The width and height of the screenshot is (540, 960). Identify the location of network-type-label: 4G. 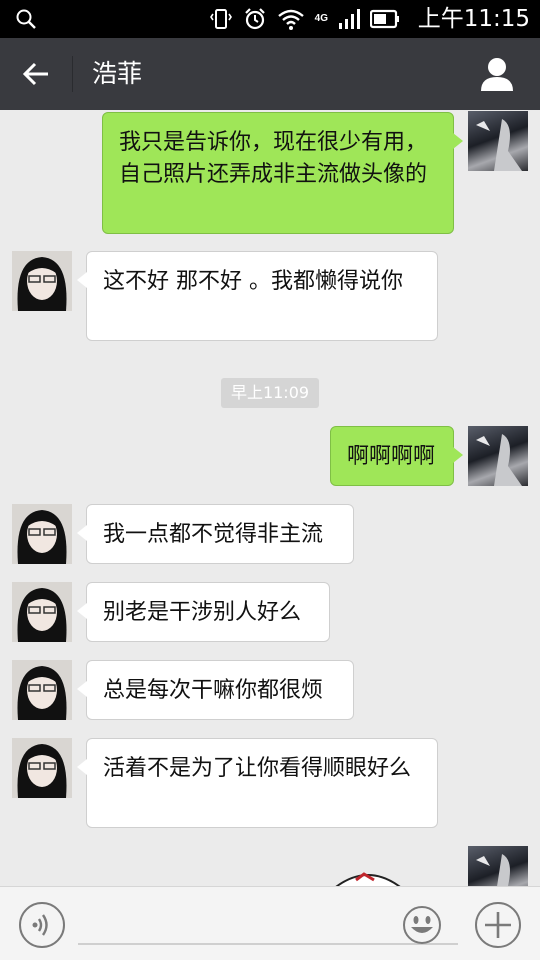
(321, 18).